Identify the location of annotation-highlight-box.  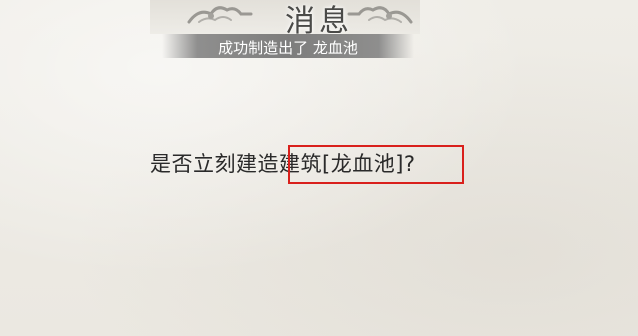
(376, 164).